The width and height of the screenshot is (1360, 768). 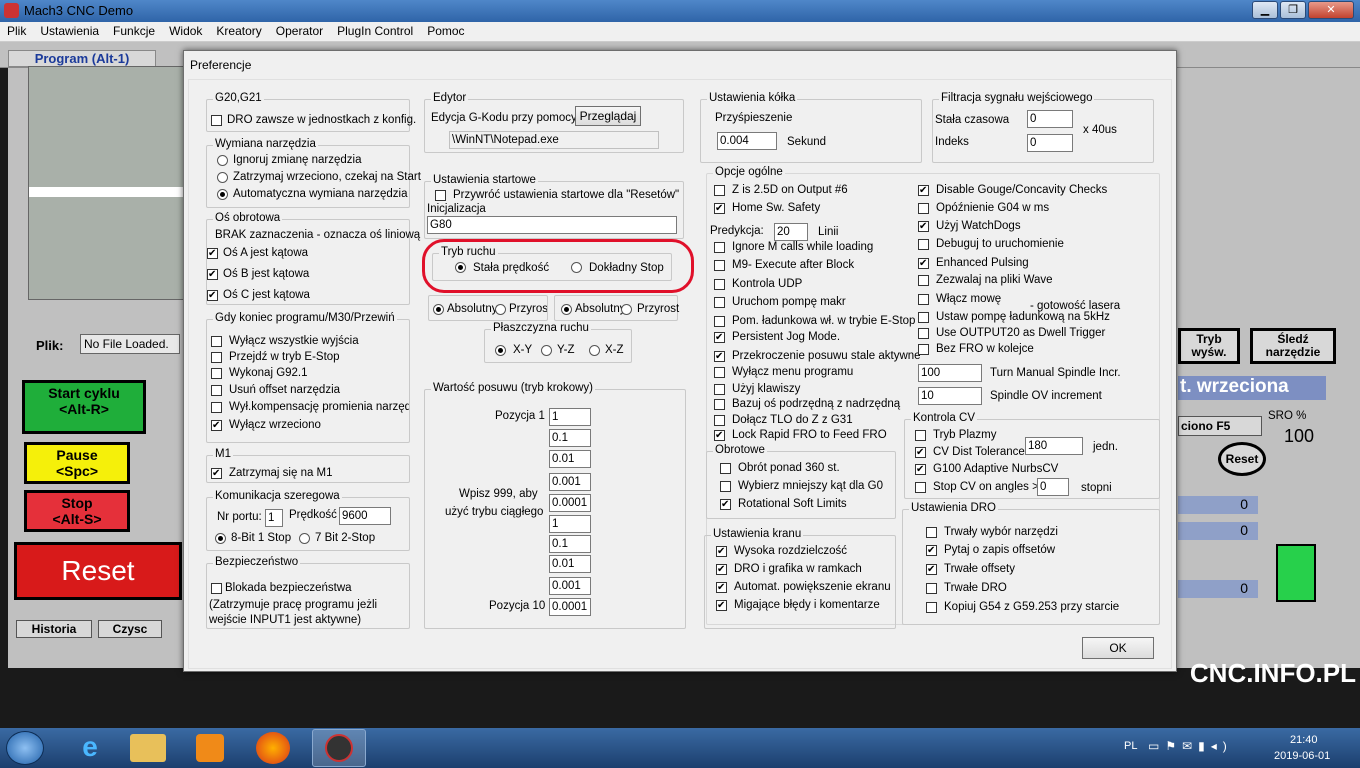 What do you see at coordinates (365, 516) in the screenshot?
I see `speed-input: 9600` at bounding box center [365, 516].